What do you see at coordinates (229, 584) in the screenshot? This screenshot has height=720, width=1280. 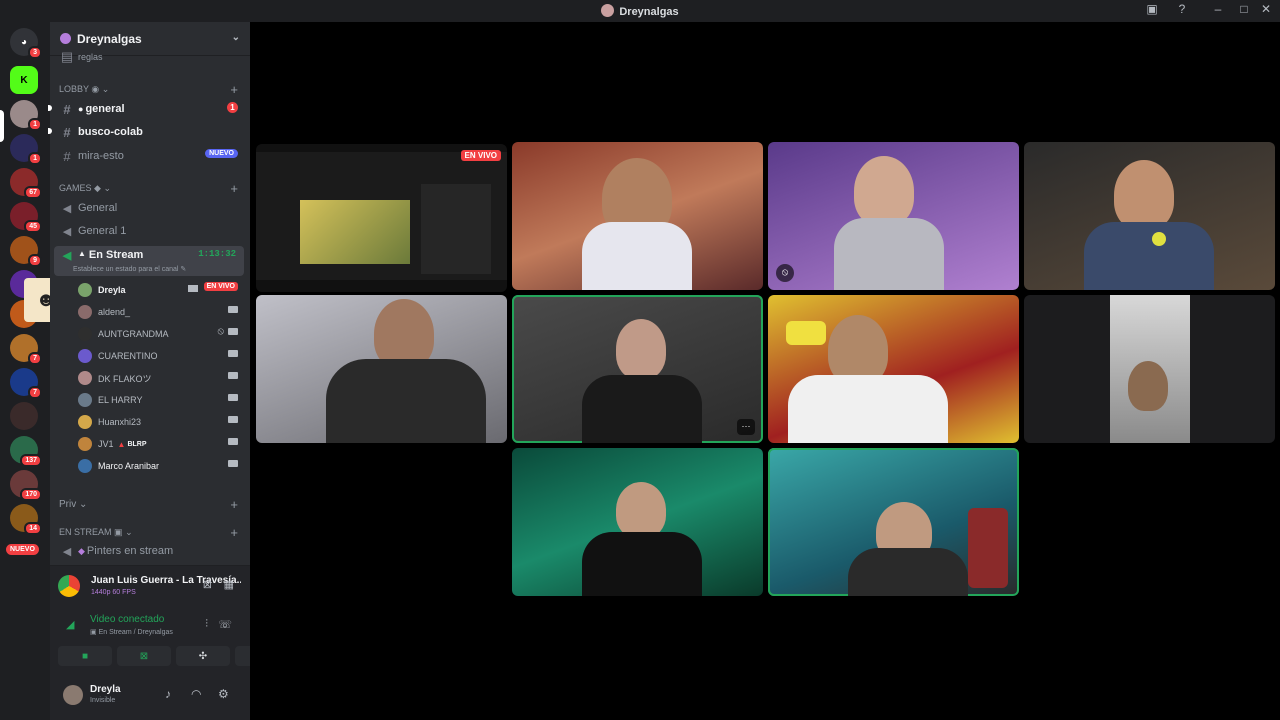 I see `stream-settings-icon: ▦` at bounding box center [229, 584].